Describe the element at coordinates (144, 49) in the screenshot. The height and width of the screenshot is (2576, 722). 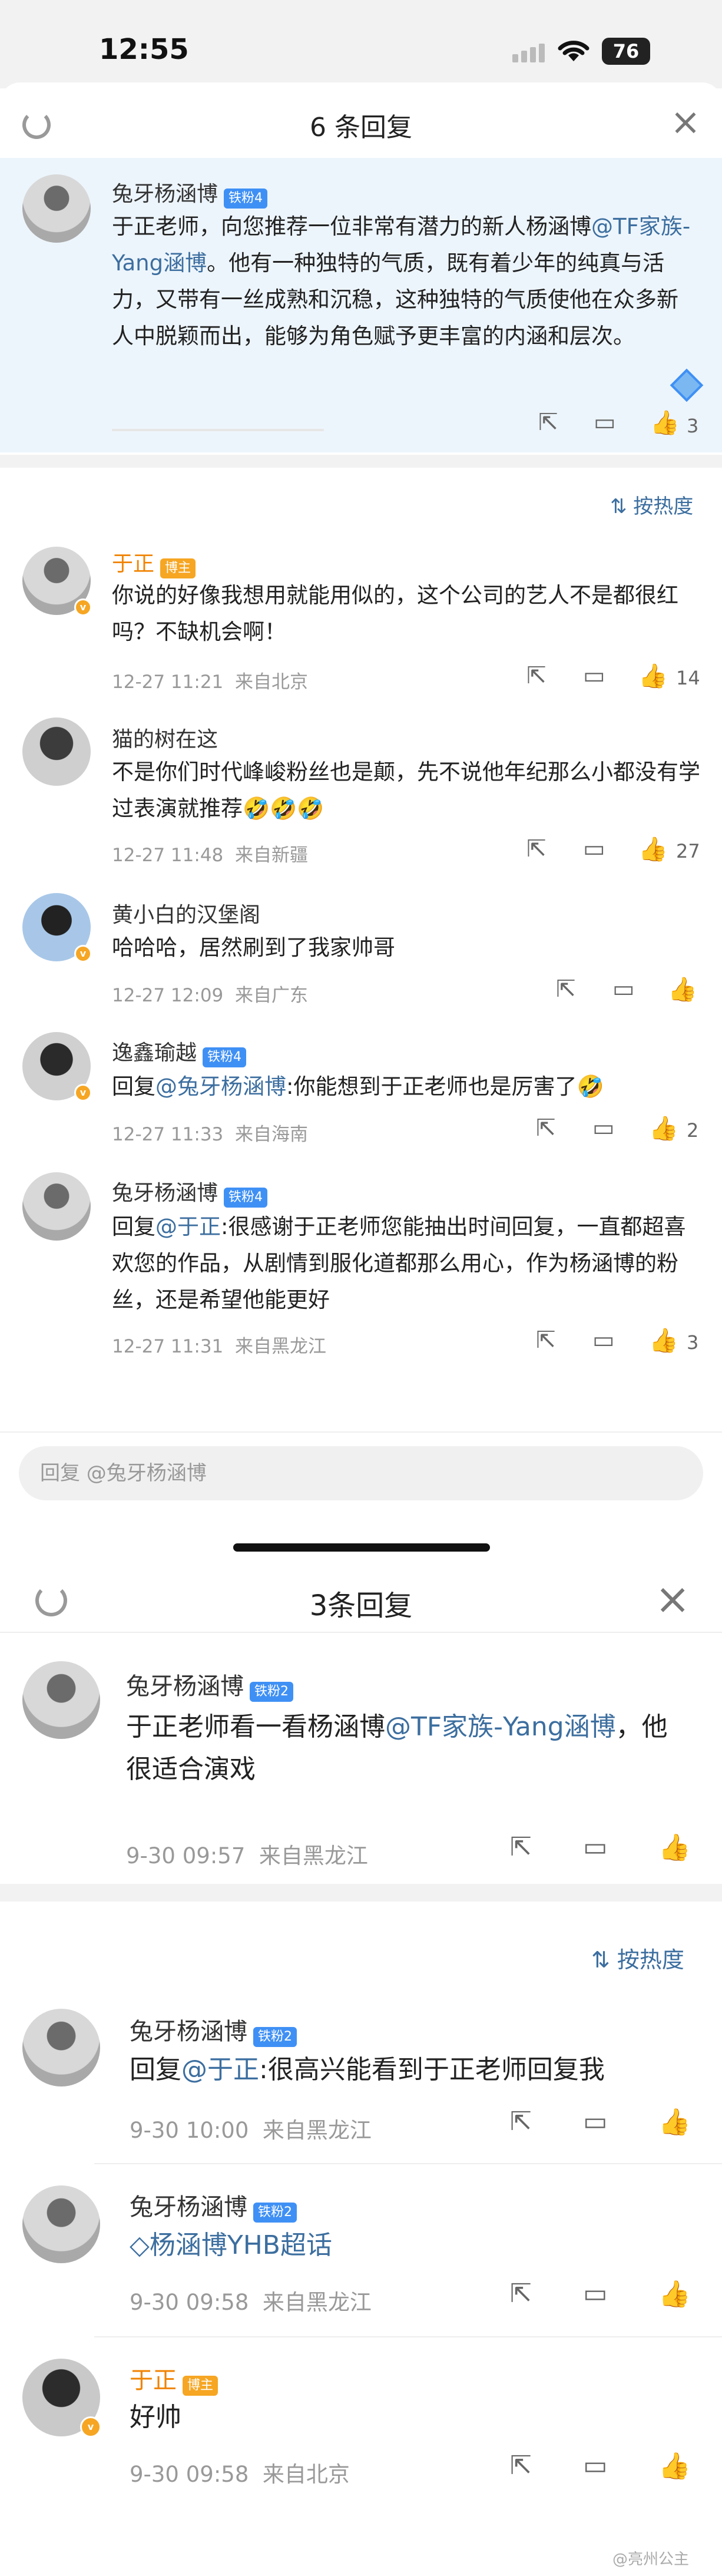
I see `status-time: 12:55` at that location.